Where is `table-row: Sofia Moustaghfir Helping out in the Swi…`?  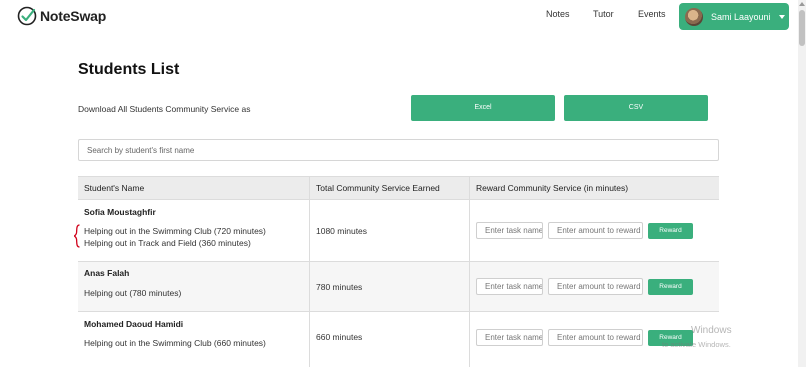 table-row: Sofia Moustaghfir Helping out in the Swi… is located at coordinates (398, 231).